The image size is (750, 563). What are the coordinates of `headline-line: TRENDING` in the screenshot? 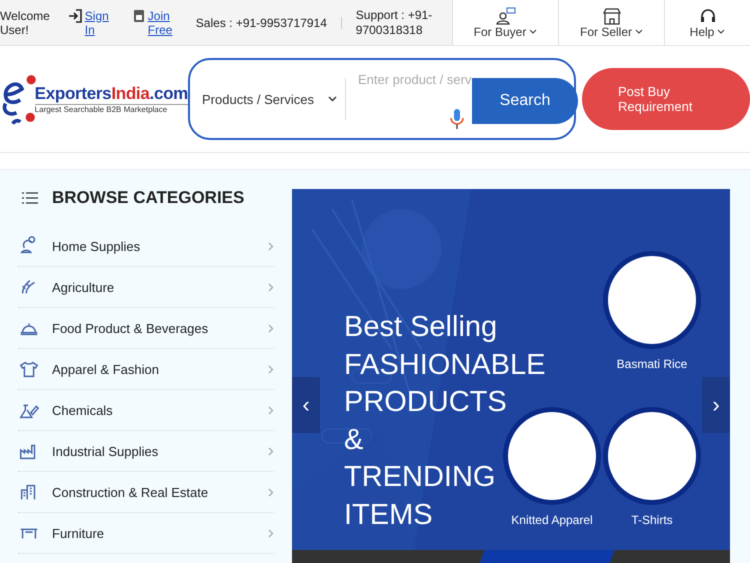 It's located at (420, 477).